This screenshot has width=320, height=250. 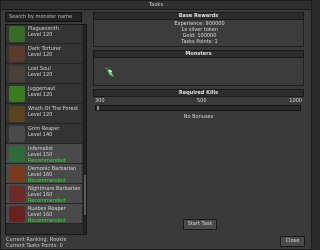 I want to click on monster-list-item: Wrath Of The Forest Level 120, so click(x=44, y=114).